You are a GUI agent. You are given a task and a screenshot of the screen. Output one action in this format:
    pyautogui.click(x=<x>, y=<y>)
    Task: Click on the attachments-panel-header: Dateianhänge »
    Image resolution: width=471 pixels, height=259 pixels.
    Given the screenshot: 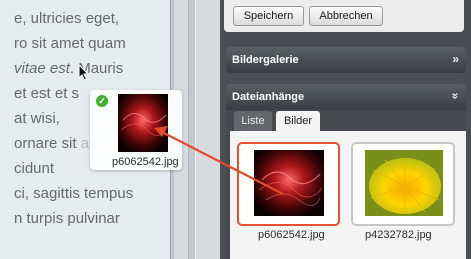 What is the action you would take?
    pyautogui.click(x=346, y=97)
    